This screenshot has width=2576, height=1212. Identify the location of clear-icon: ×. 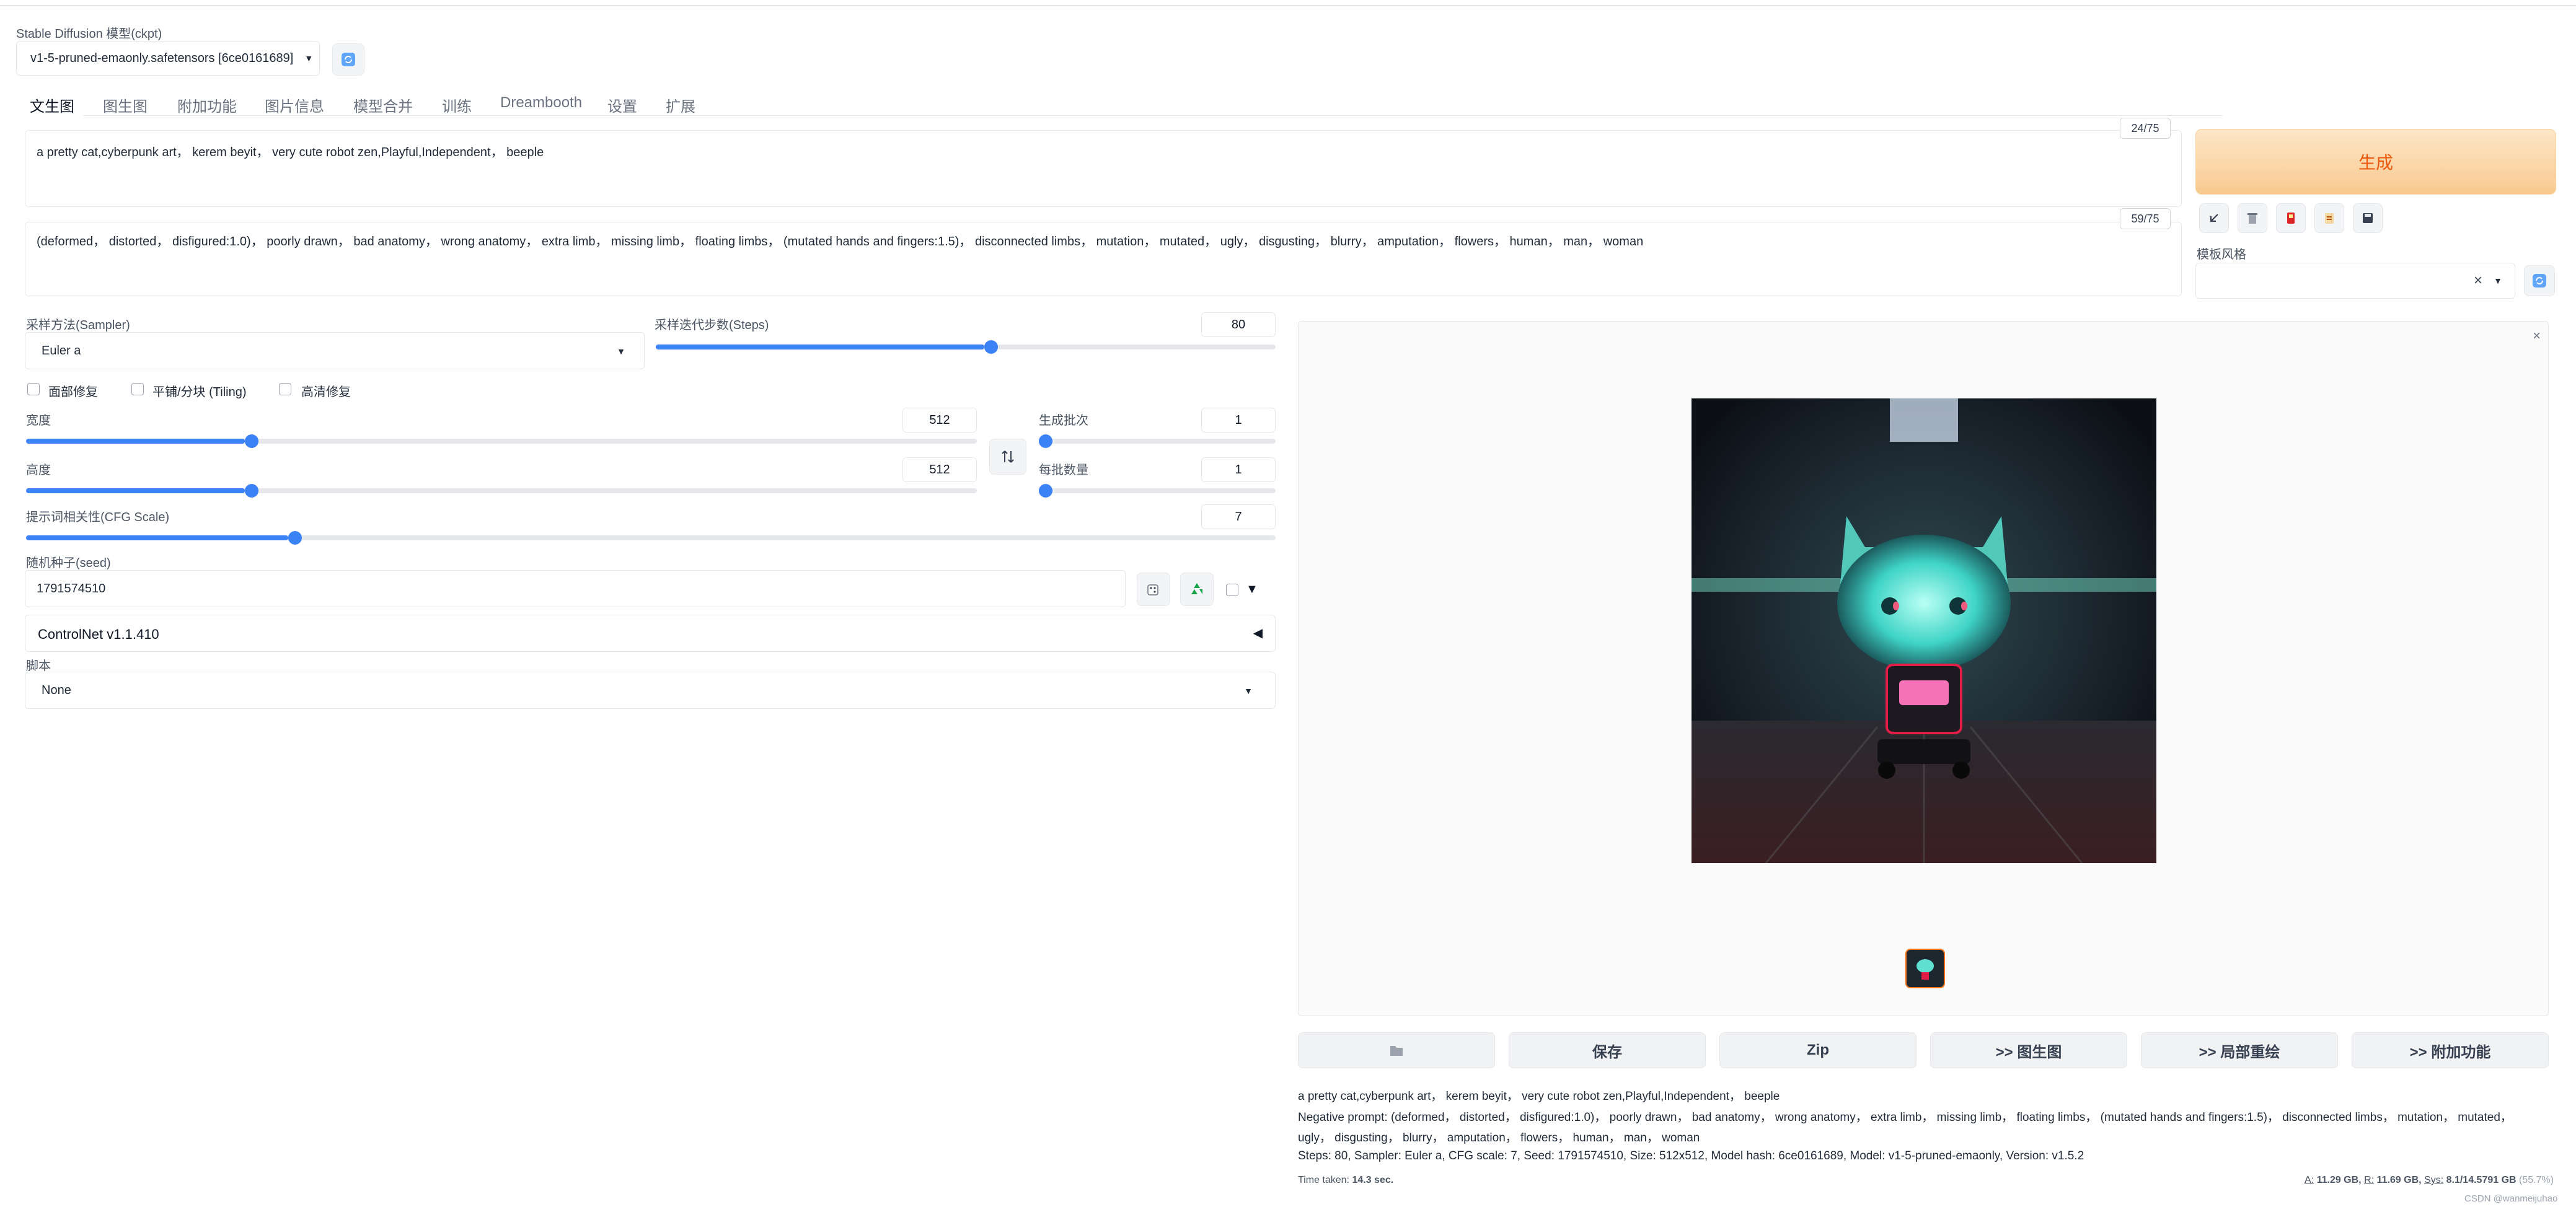
(2478, 280).